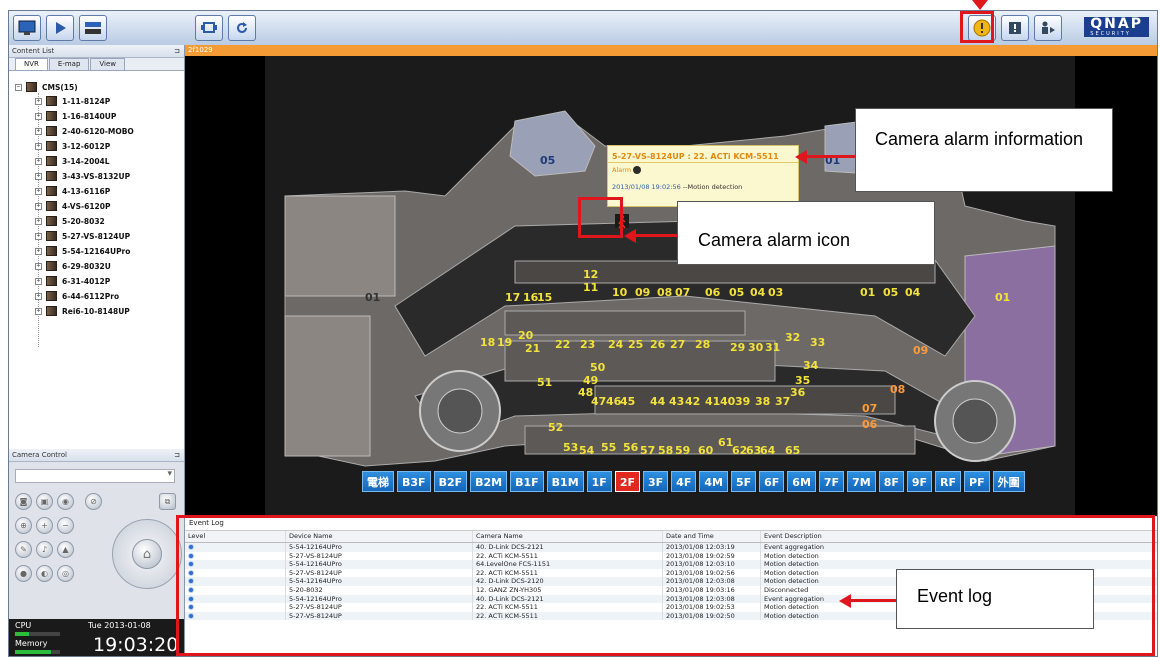 This screenshot has width=1160, height=657. What do you see at coordinates (51, 176) in the screenshot?
I see `nvr-icon` at bounding box center [51, 176].